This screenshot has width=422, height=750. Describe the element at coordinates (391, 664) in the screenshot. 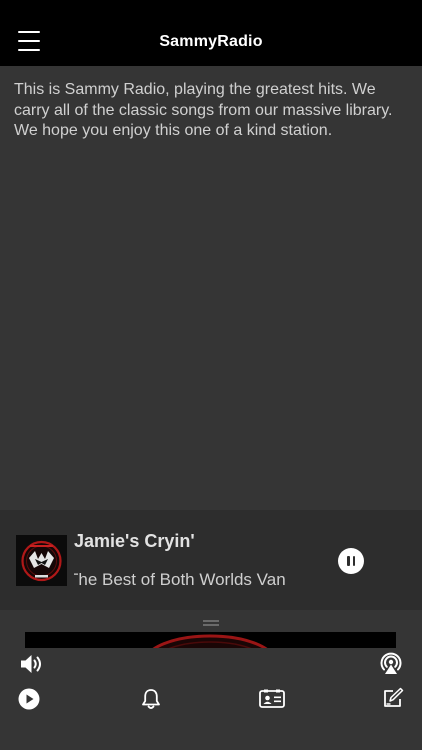

I see `airplay-icon` at that location.